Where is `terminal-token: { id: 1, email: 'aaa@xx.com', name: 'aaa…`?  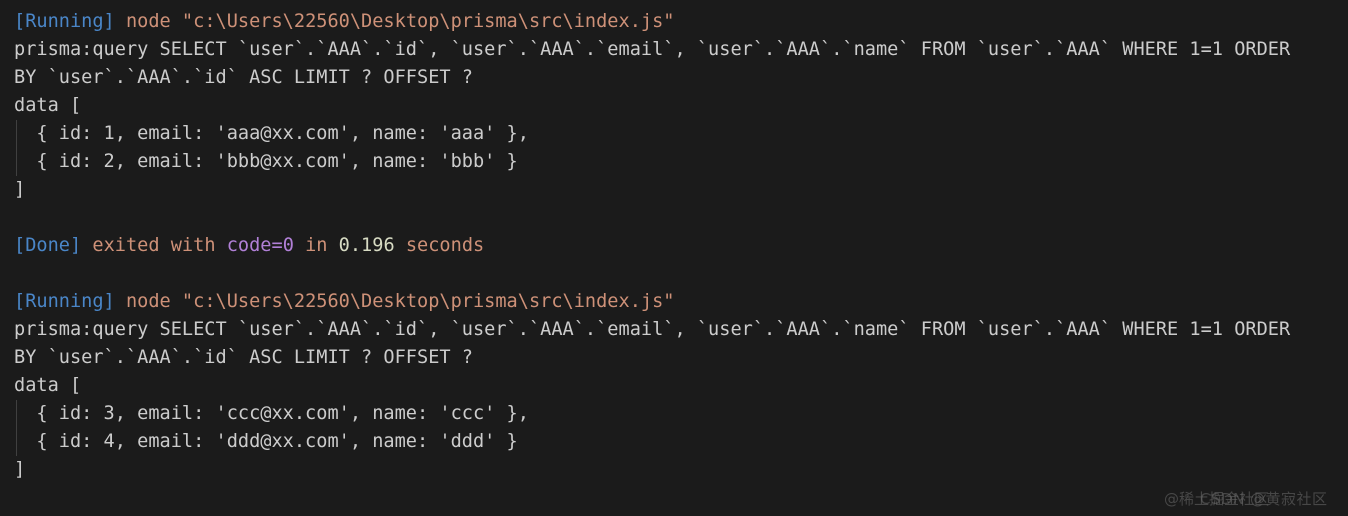
terminal-token: { id: 1, email: 'aaa@xx.com', name: 'aaa… is located at coordinates (271, 133).